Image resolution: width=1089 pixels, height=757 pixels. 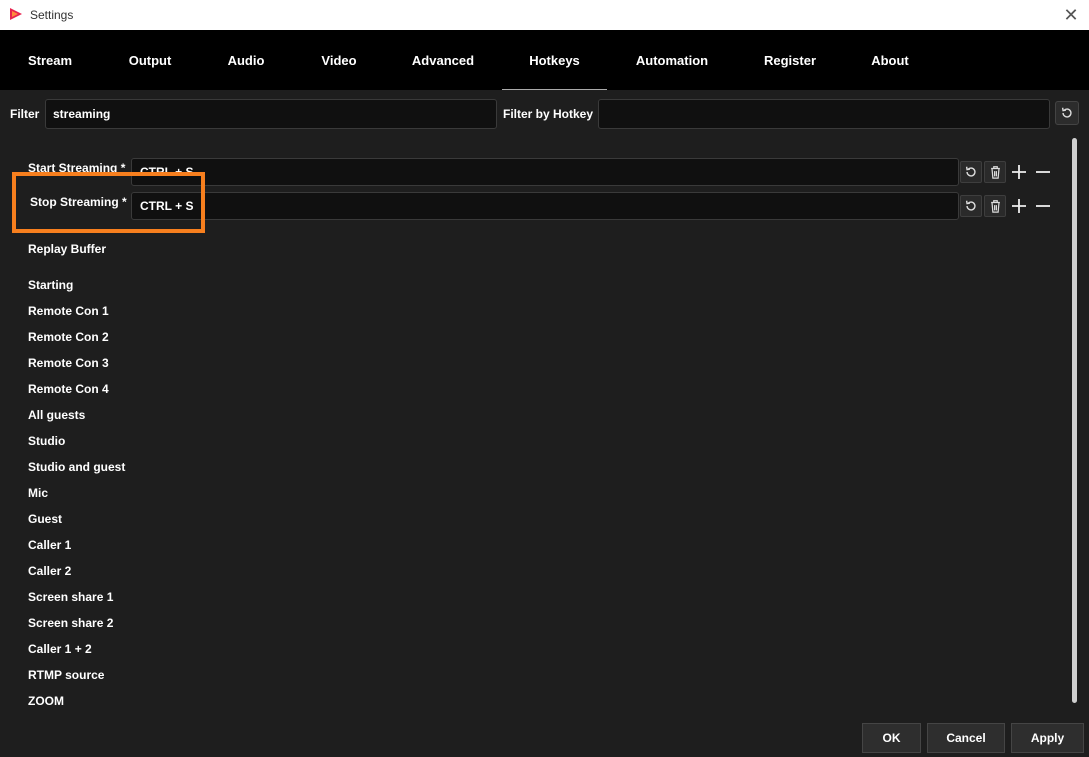 What do you see at coordinates (52, 15) in the screenshot?
I see `window-title: Settings` at bounding box center [52, 15].